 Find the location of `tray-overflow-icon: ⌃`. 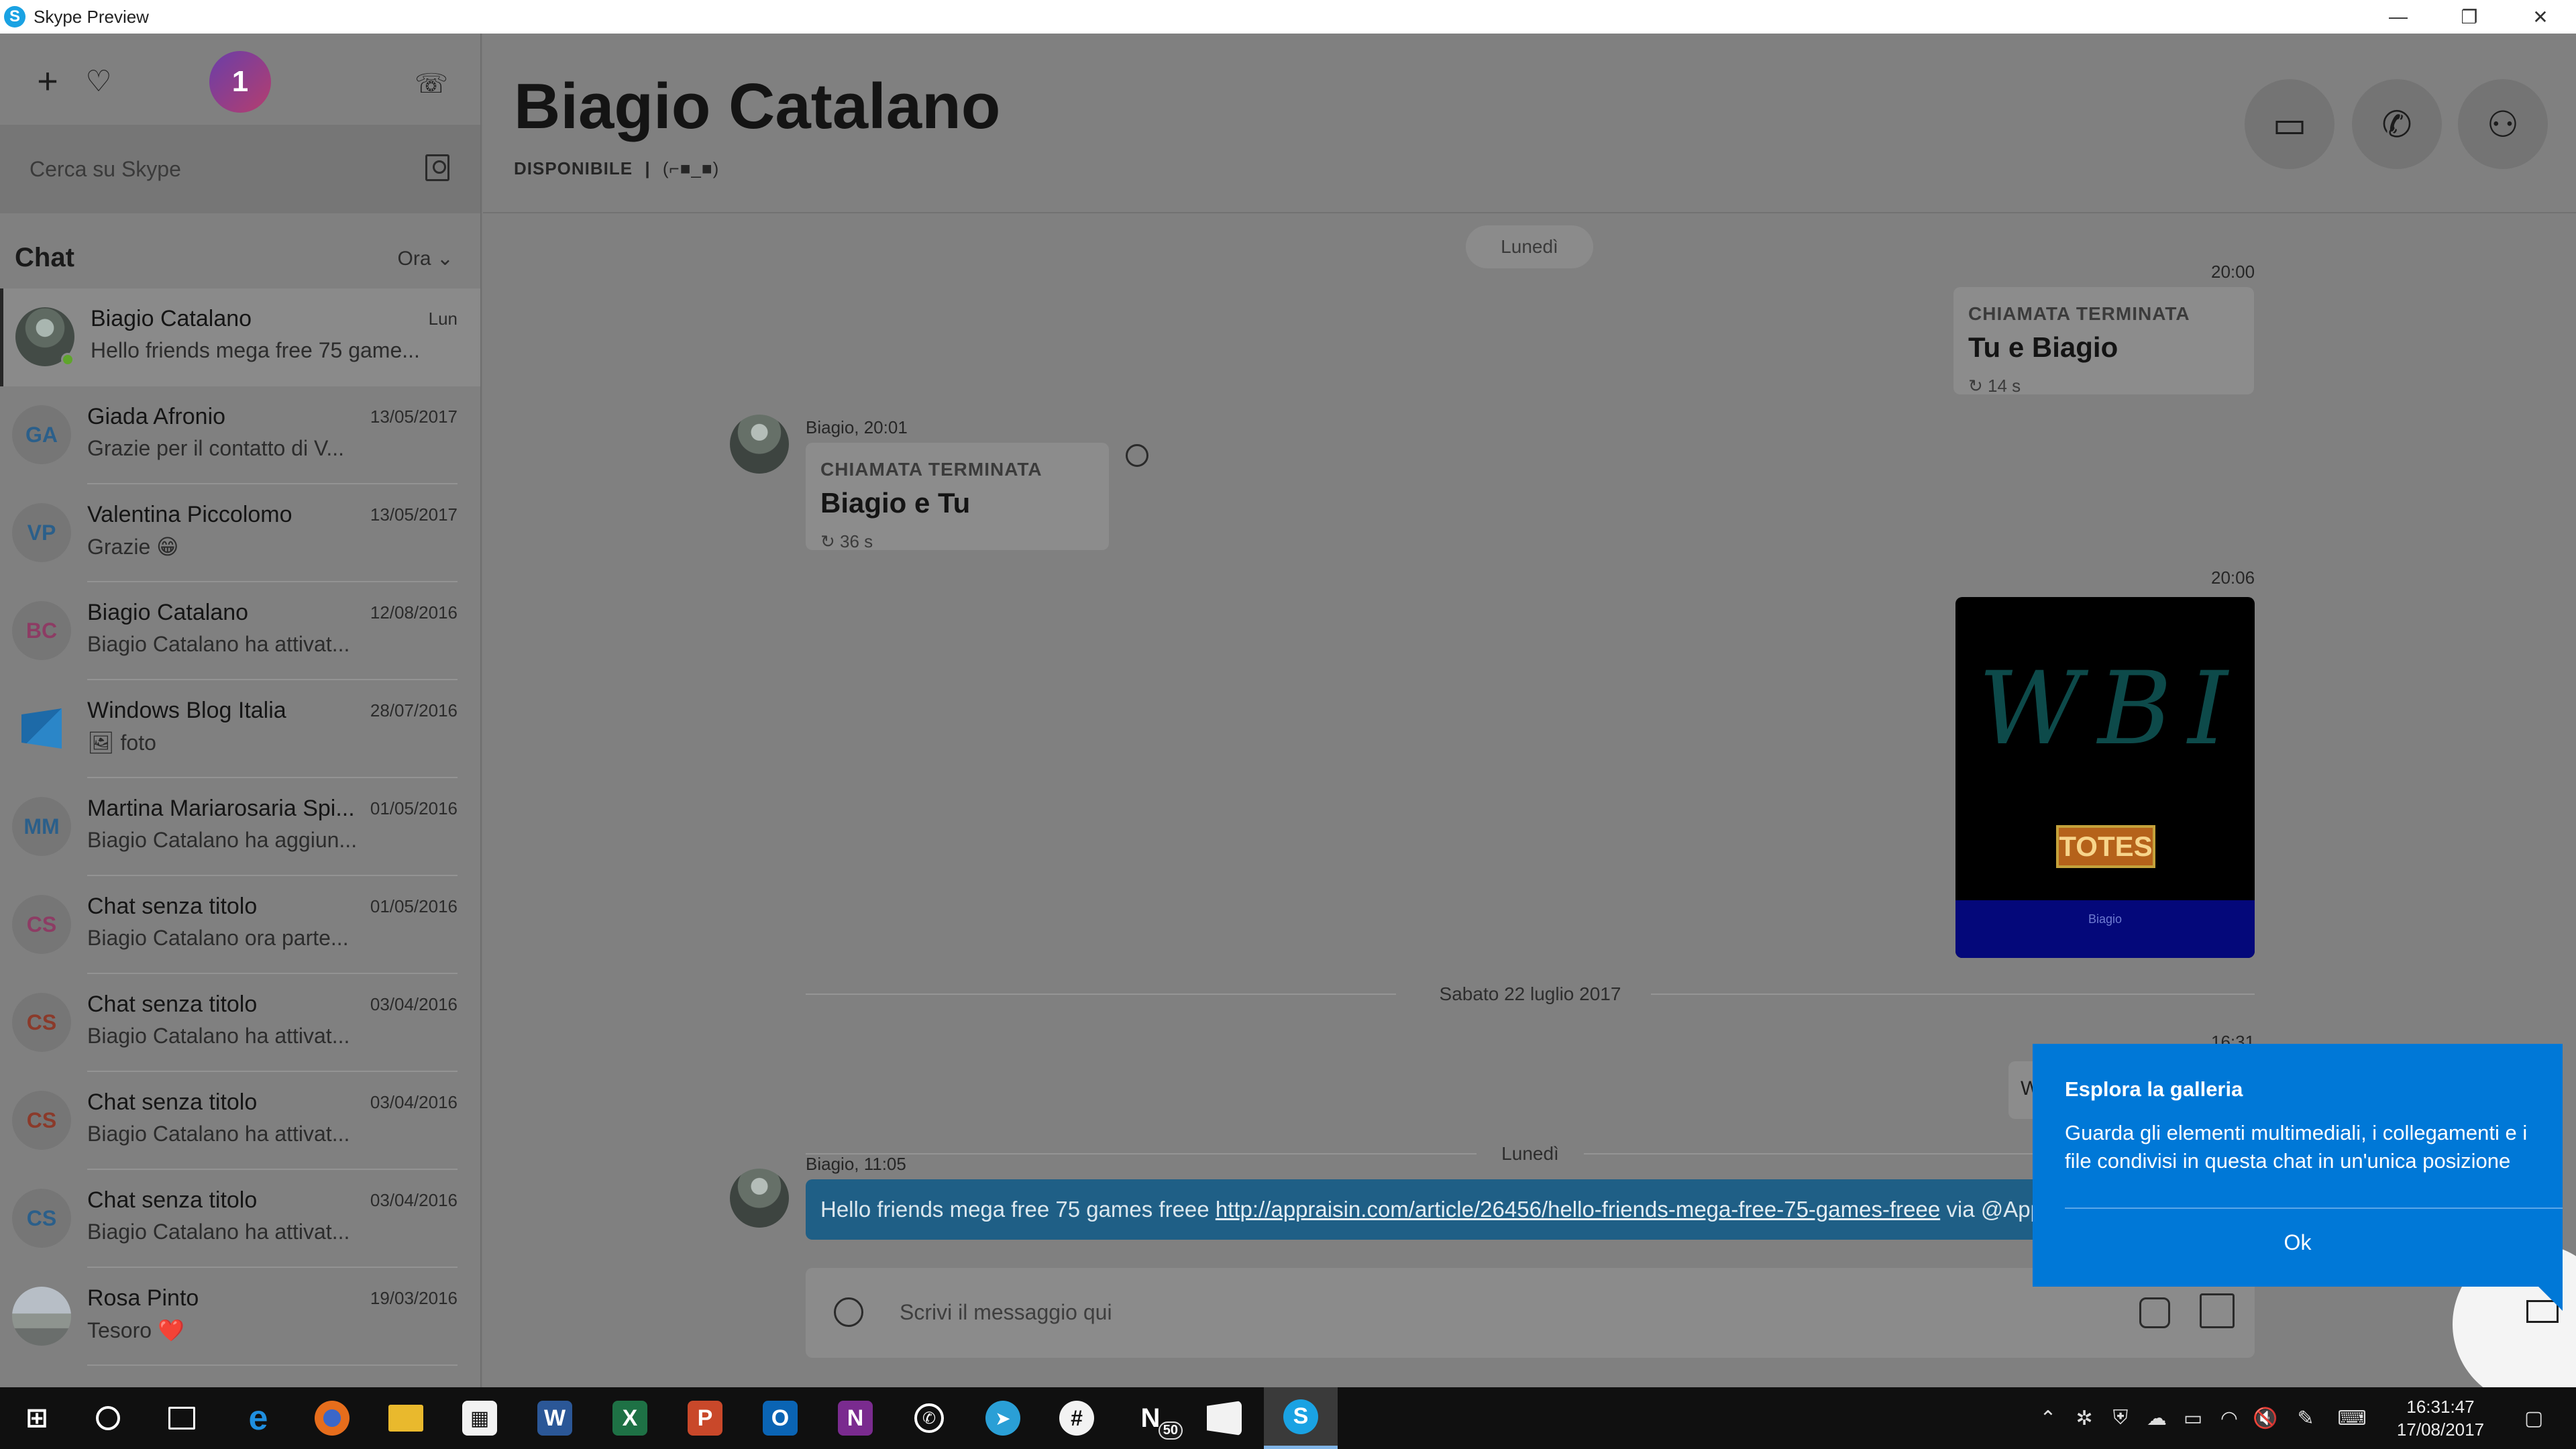

tray-overflow-icon: ⌃ is located at coordinates (2048, 1418).